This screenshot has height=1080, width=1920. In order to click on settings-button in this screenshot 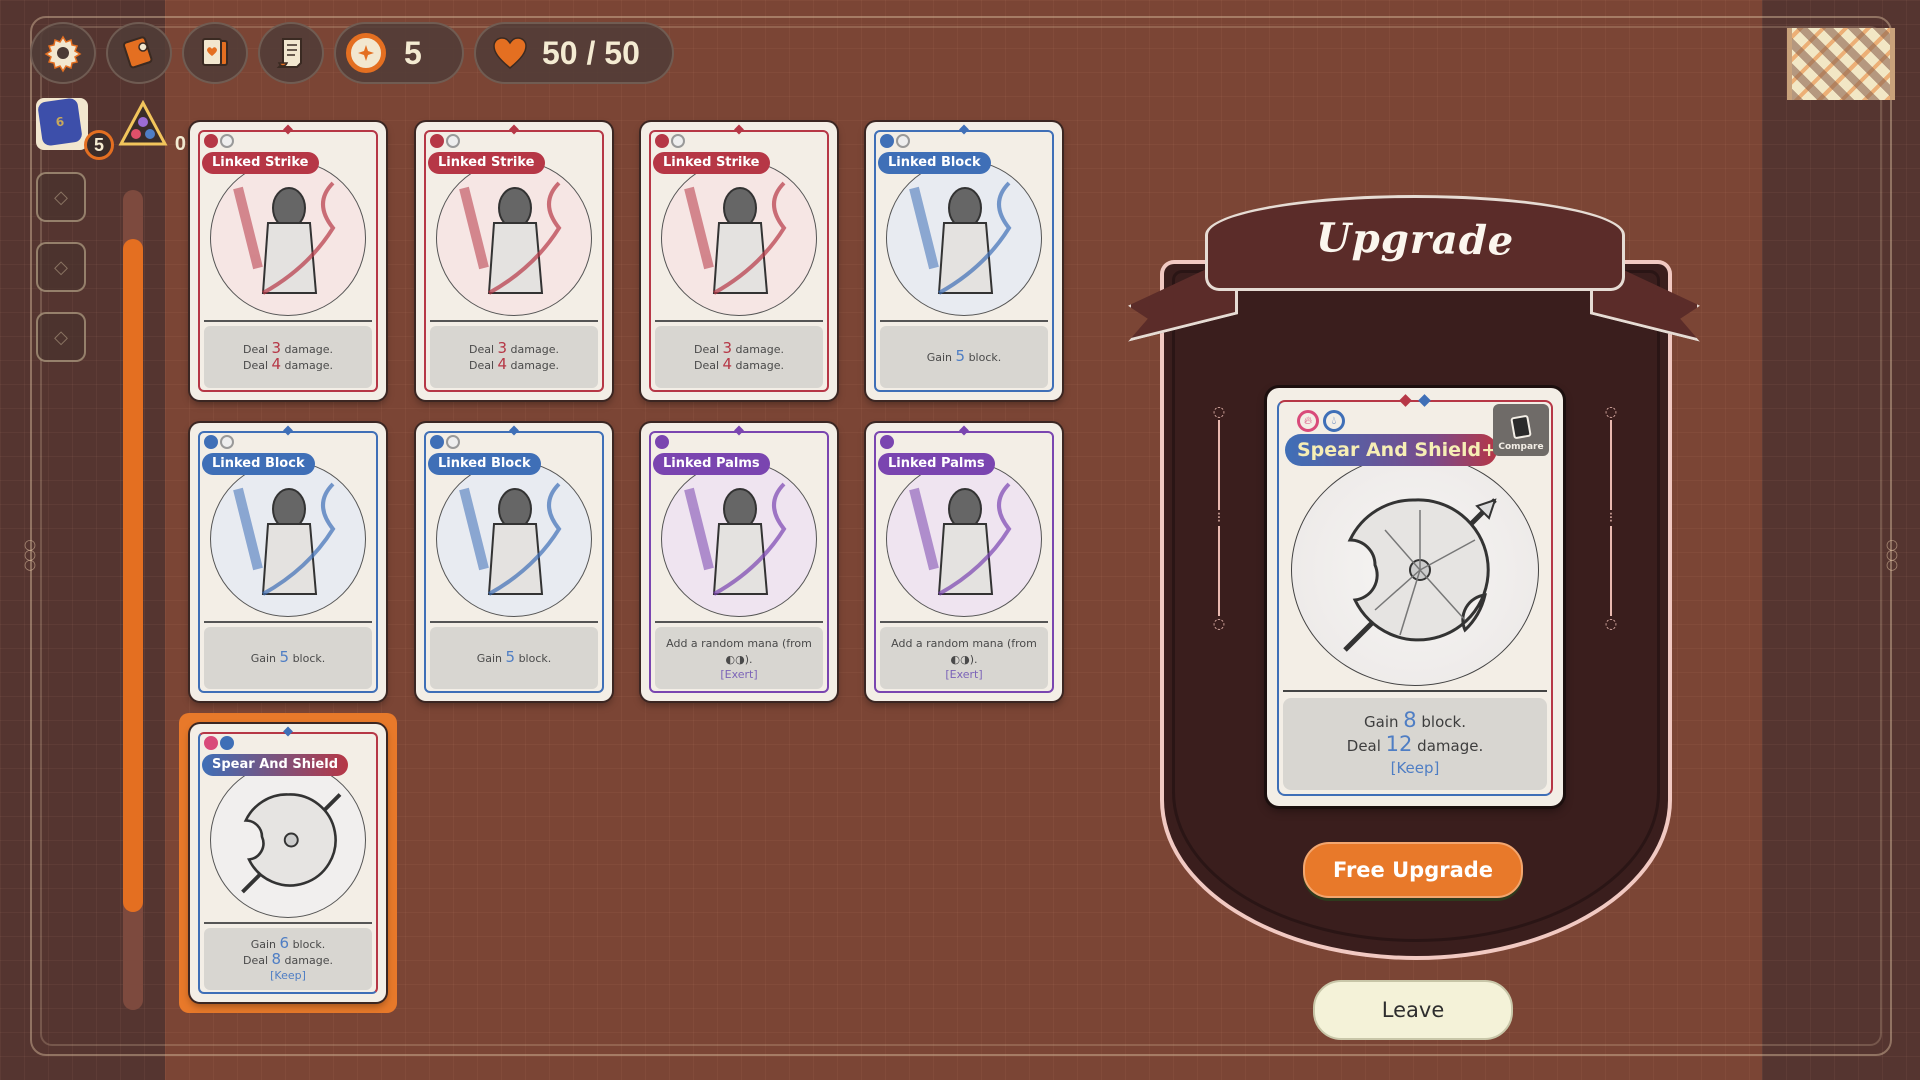, I will do `click(63, 53)`.